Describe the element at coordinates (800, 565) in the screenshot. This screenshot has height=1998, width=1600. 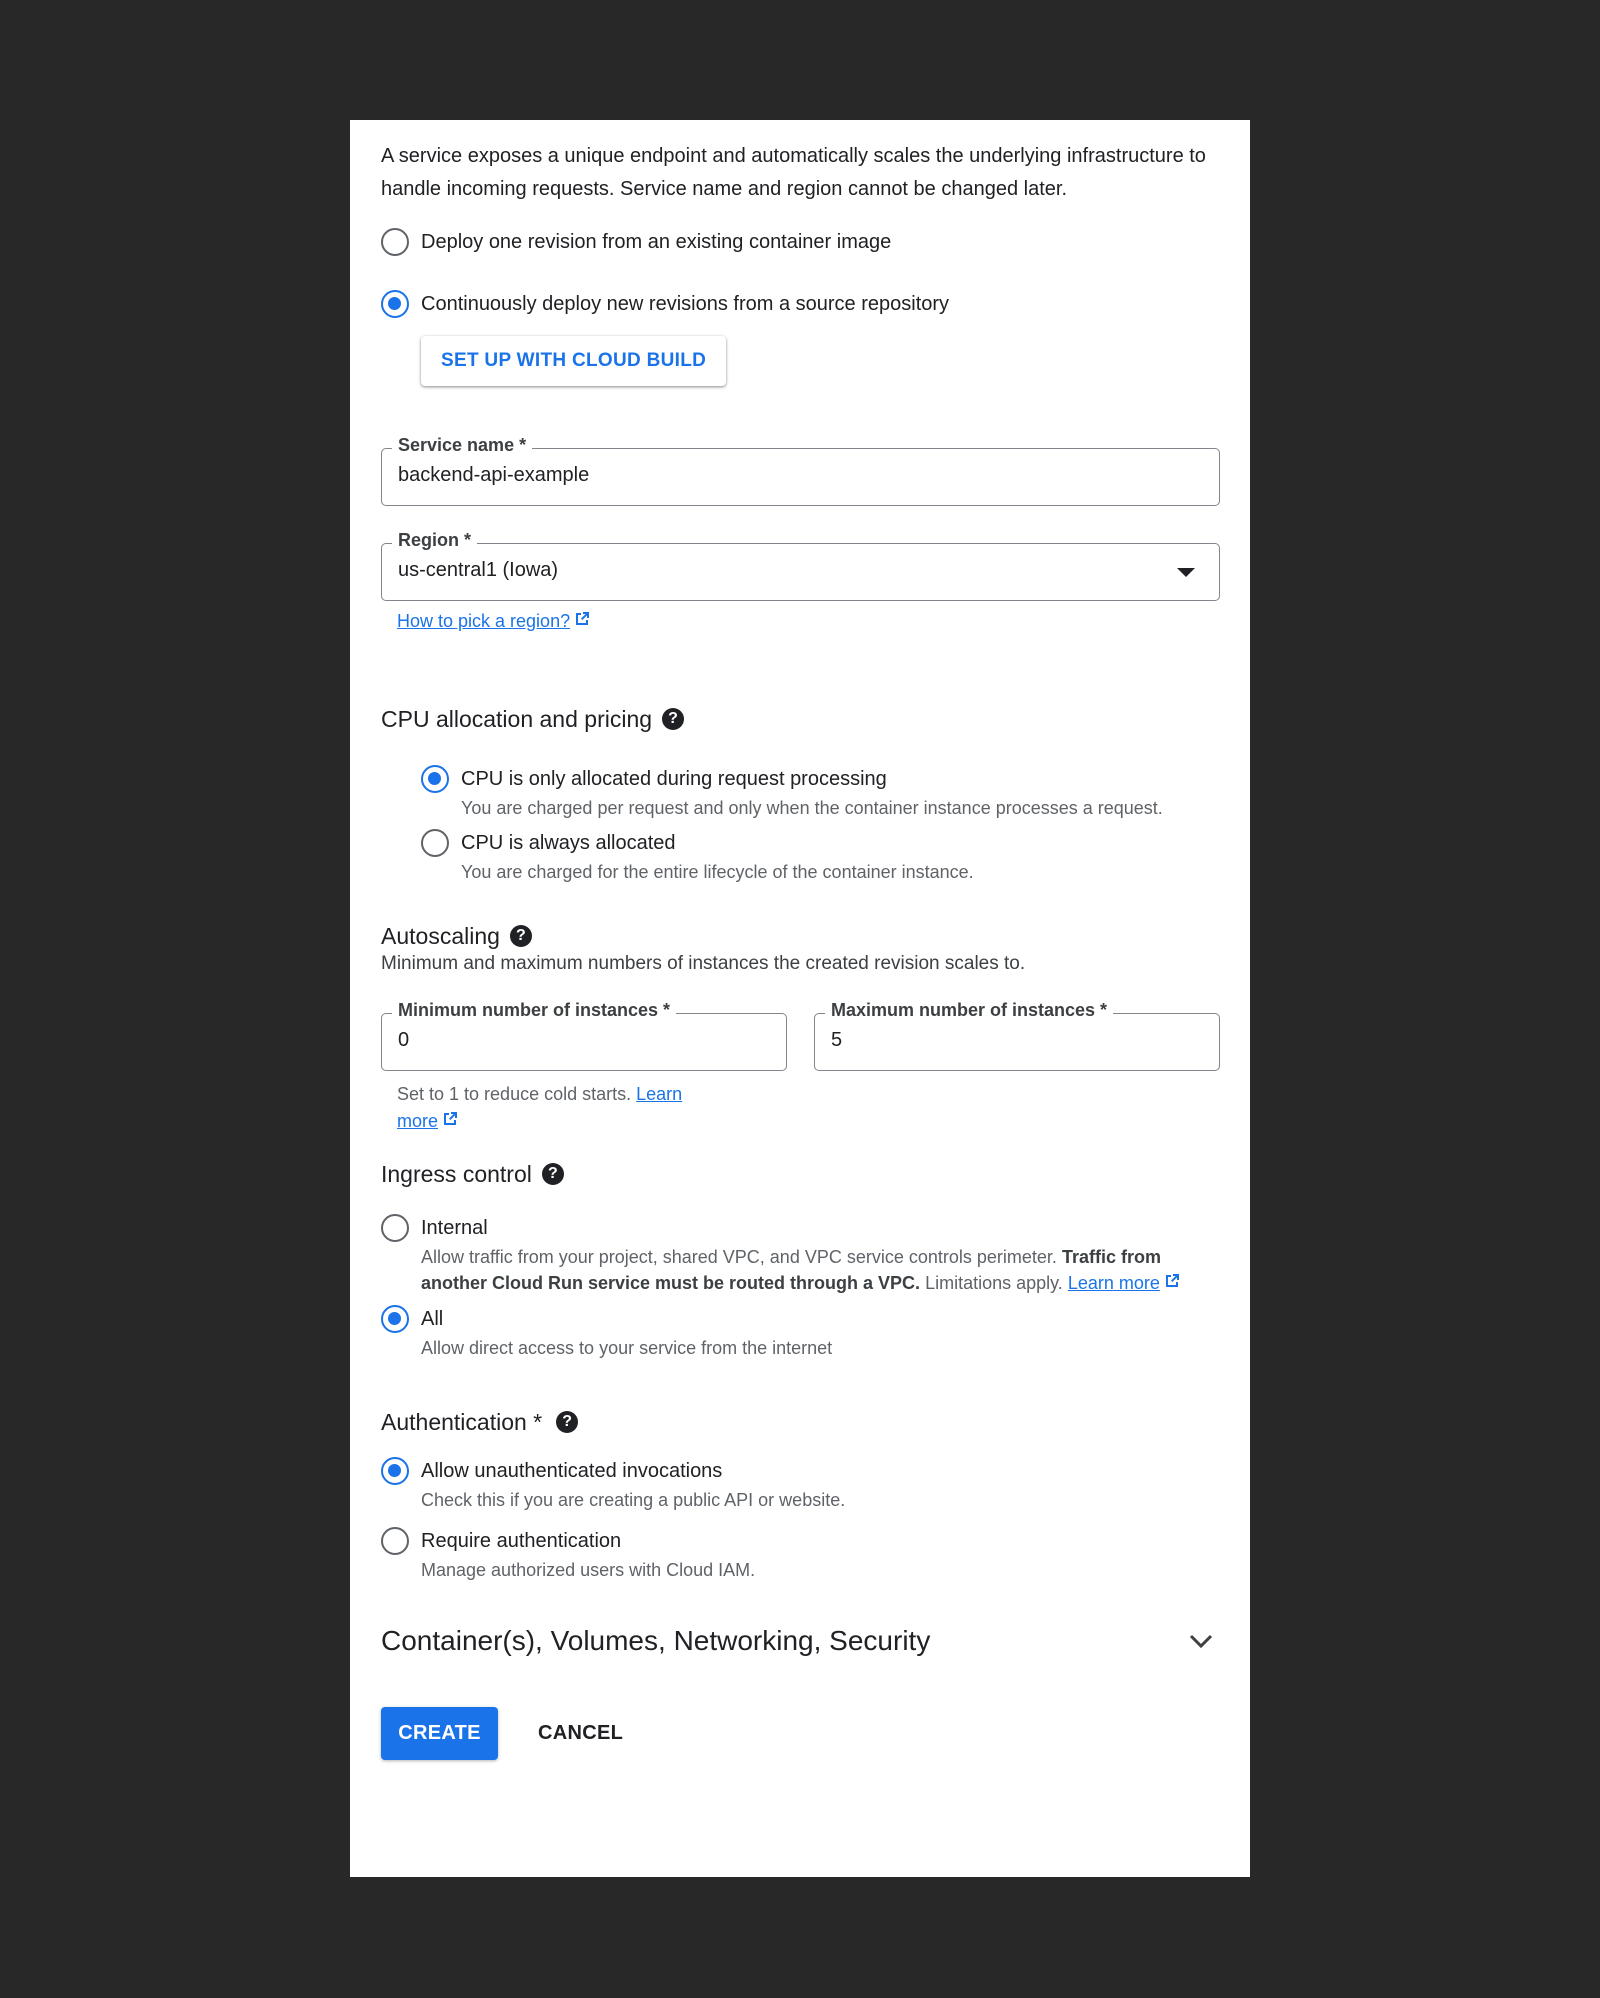
I see `region-select: Region * us-central1 (Iowa)` at that location.